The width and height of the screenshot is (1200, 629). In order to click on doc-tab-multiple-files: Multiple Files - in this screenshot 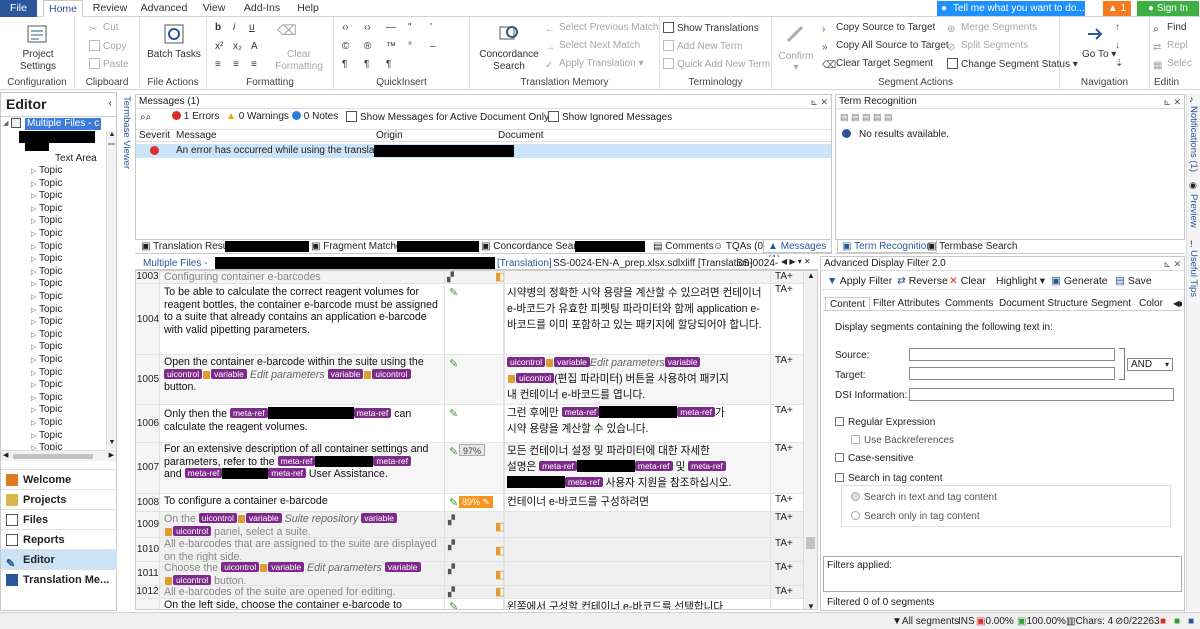, I will do `click(175, 263)`.